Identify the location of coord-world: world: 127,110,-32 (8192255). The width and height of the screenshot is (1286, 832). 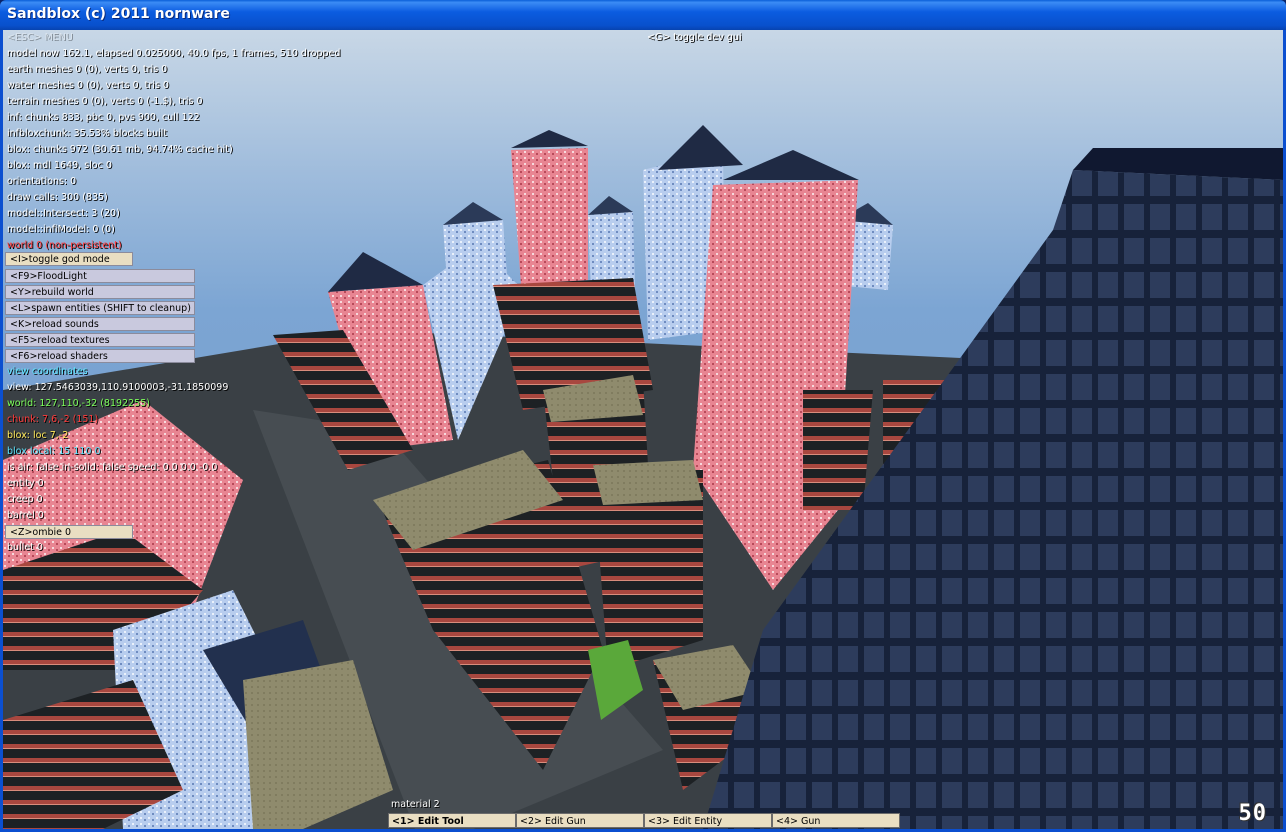
(78, 403).